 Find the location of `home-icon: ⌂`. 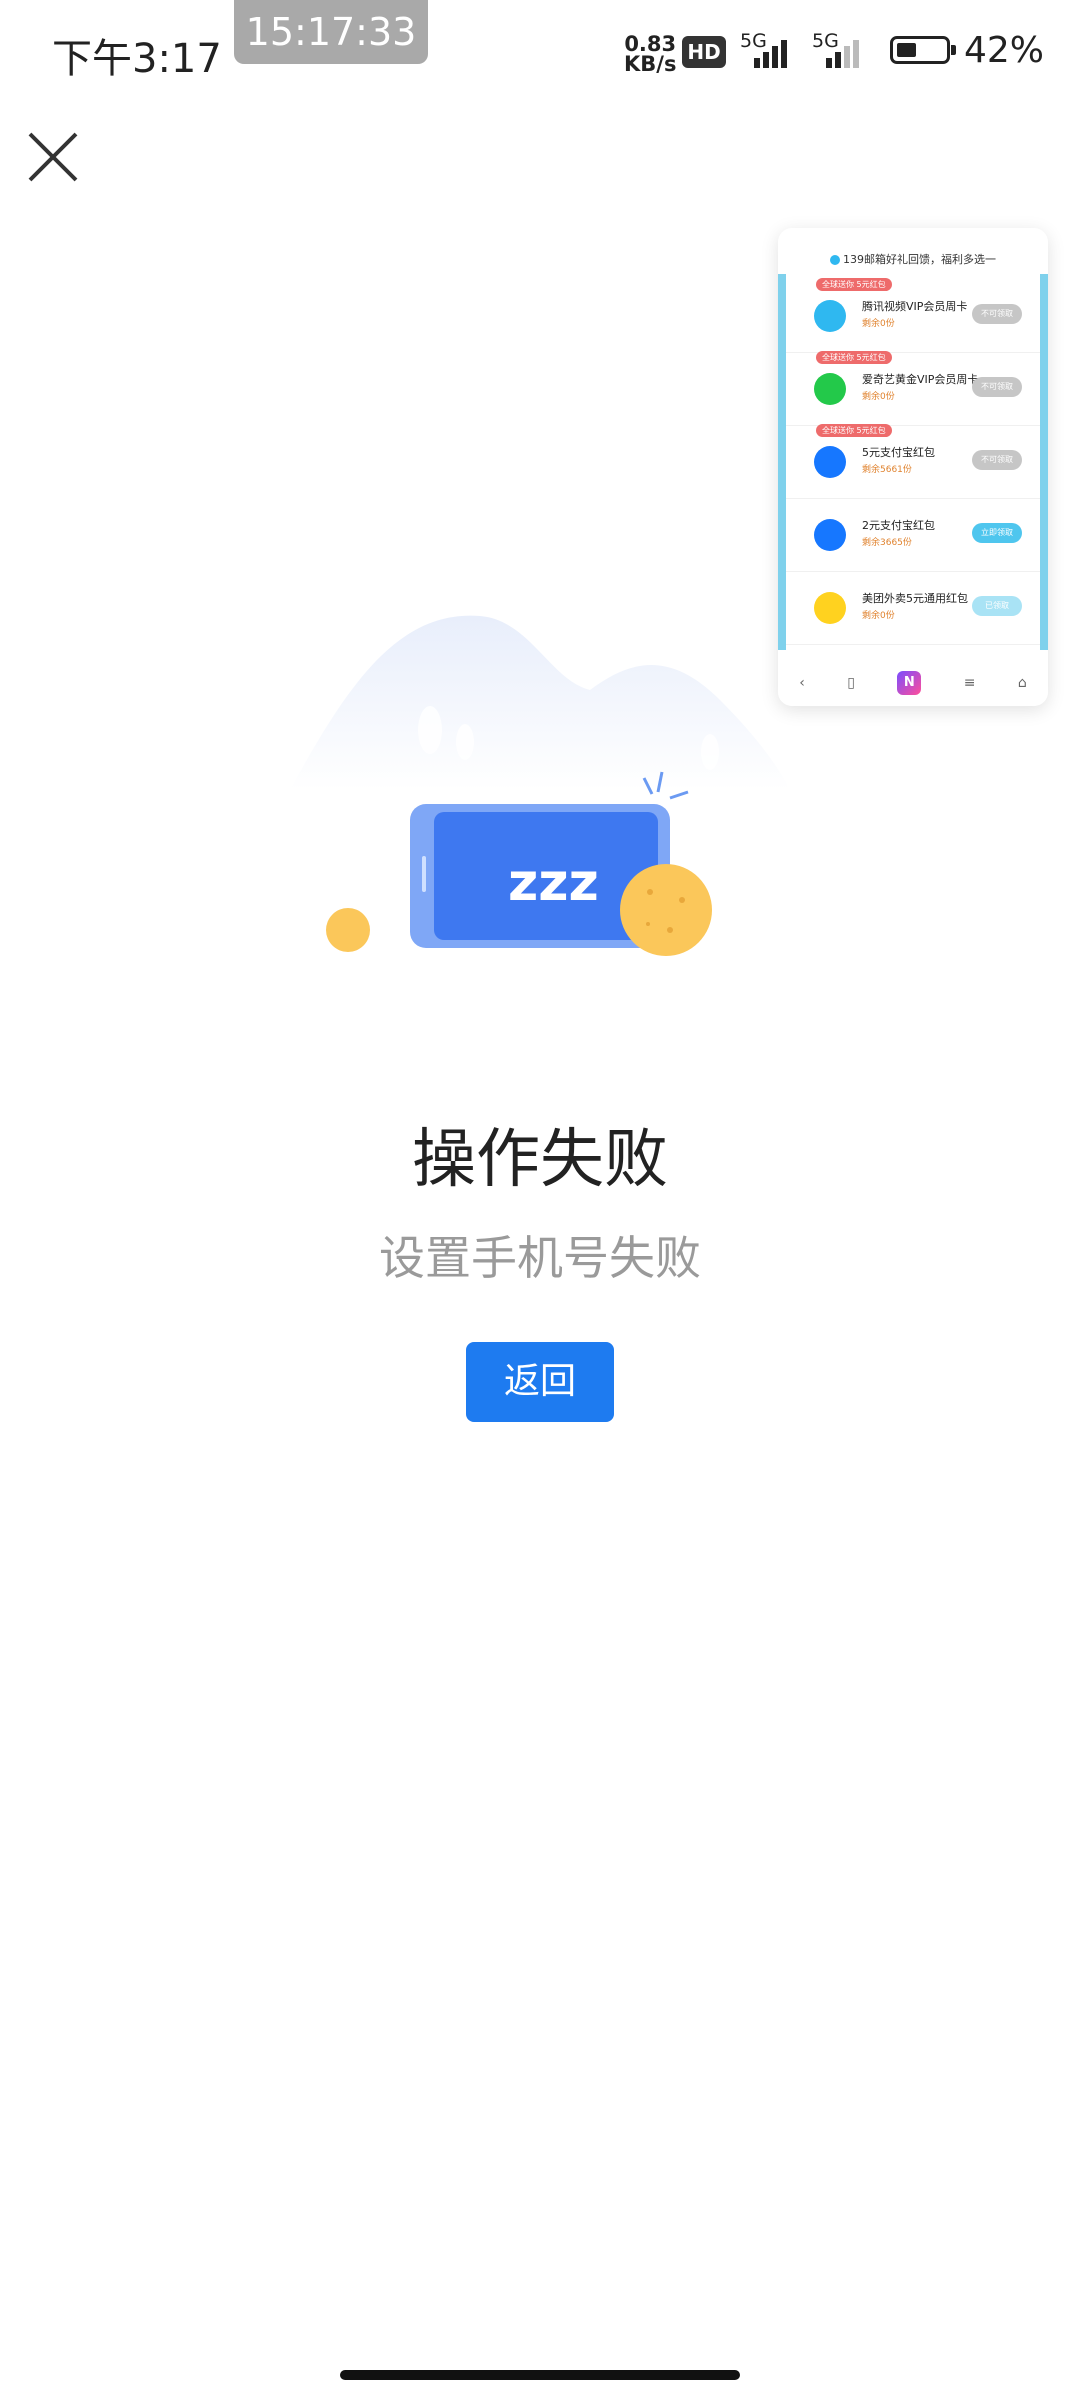

home-icon: ⌂ is located at coordinates (1022, 683).